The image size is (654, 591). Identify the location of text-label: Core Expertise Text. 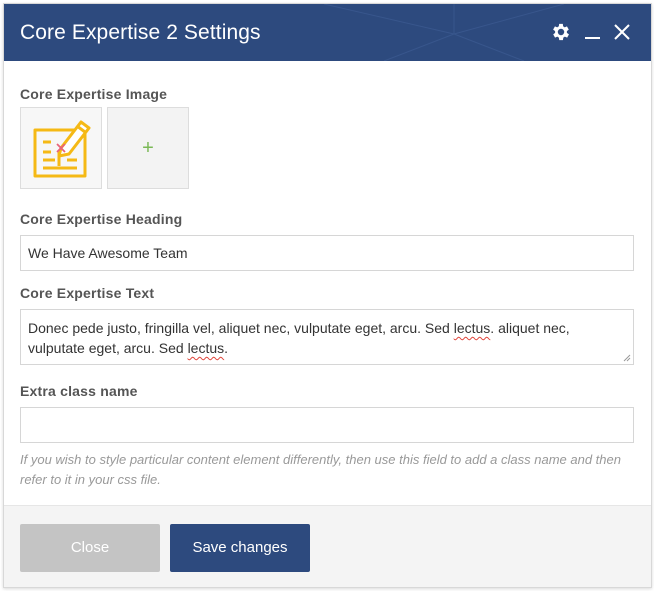
(87, 293).